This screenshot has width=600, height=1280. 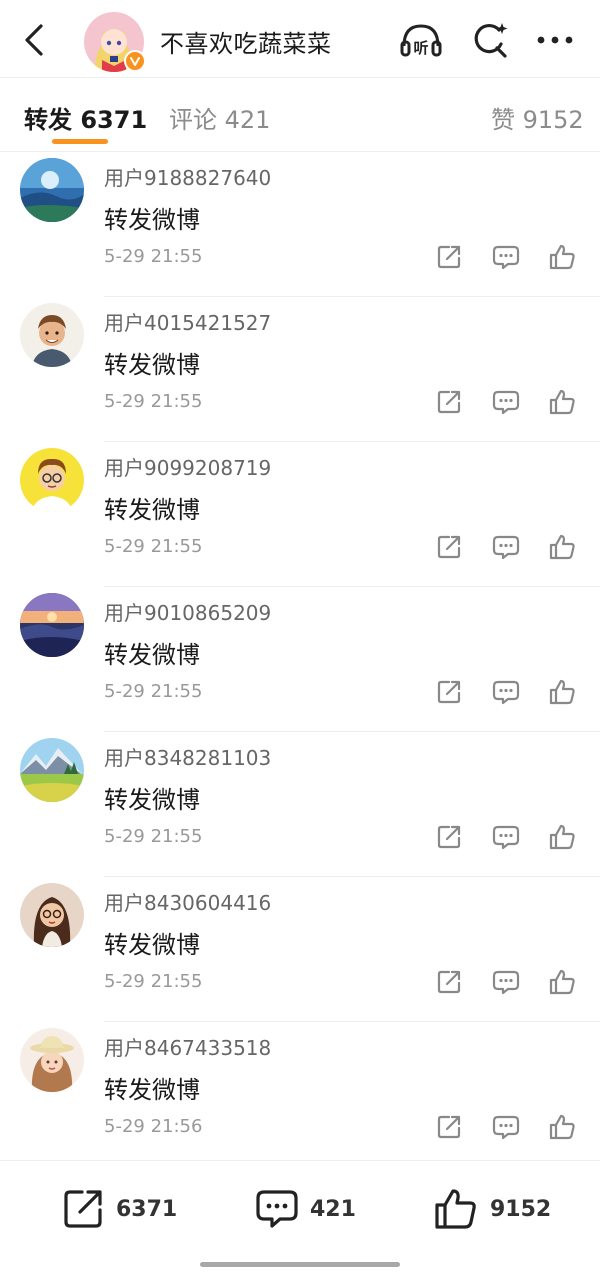 I want to click on user-name: 用户8348281103, so click(x=187, y=756).